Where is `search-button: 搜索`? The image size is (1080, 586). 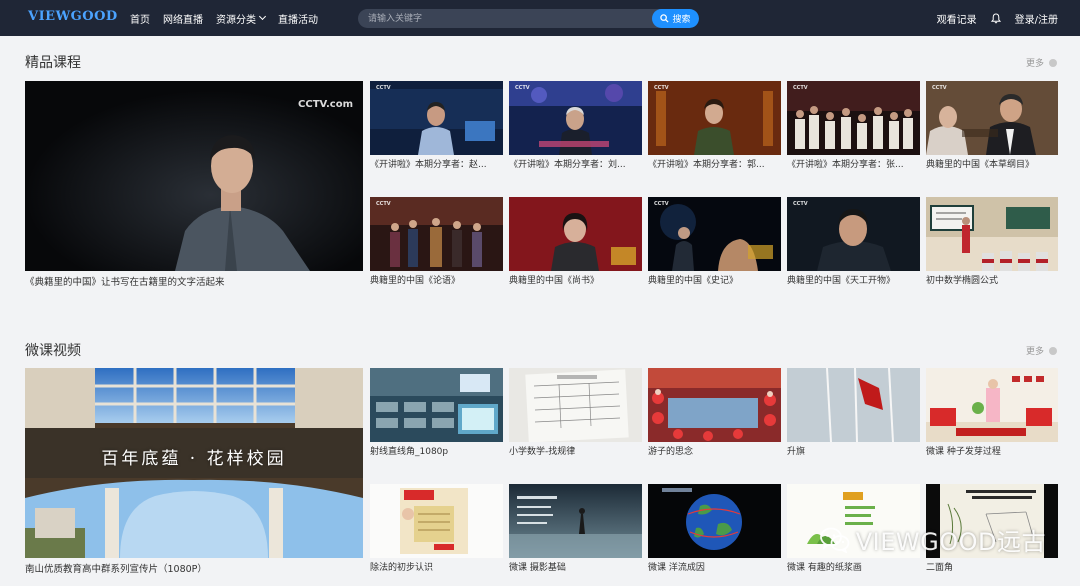
search-button: 搜索 is located at coordinates (675, 18).